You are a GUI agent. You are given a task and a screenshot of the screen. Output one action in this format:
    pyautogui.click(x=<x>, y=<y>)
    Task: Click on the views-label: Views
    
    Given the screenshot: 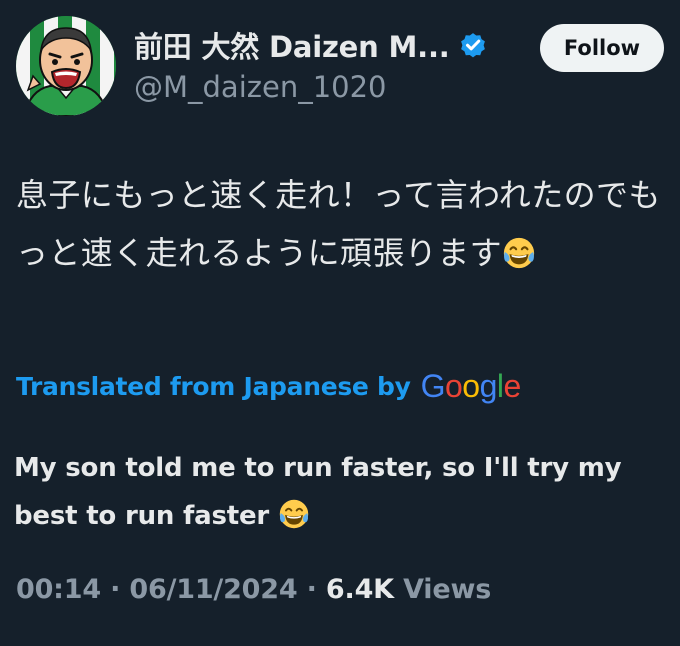 What is the action you would take?
    pyautogui.click(x=447, y=589)
    